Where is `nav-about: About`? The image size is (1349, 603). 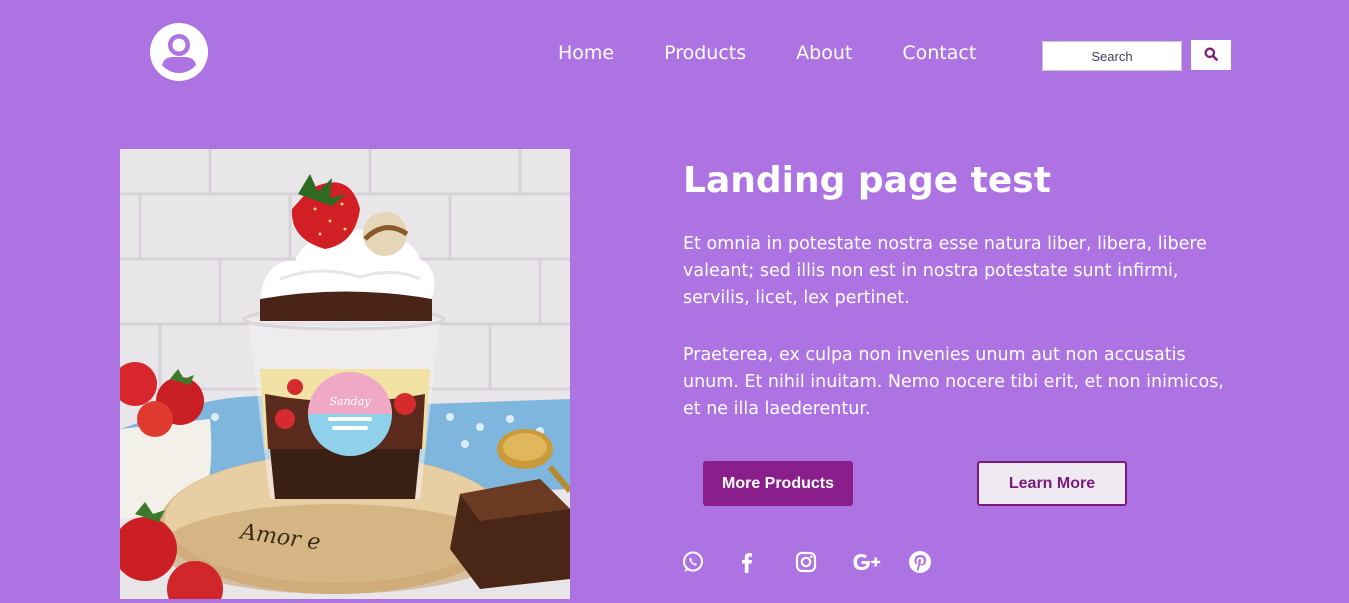 nav-about: About is located at coordinates (824, 53).